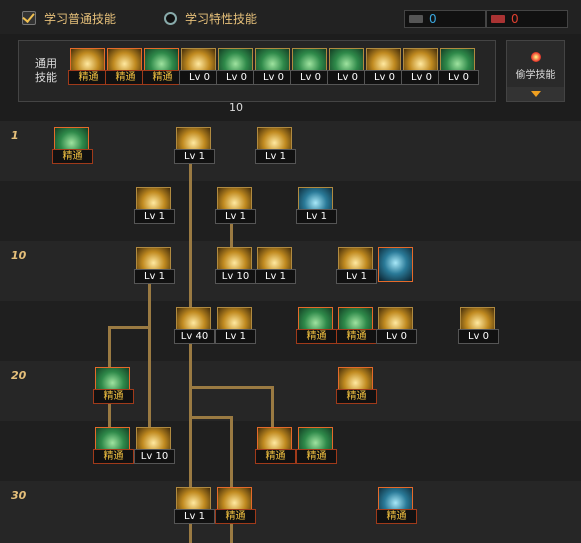 The height and width of the screenshot is (543, 581). I want to click on level-label: 20, so click(19, 375).